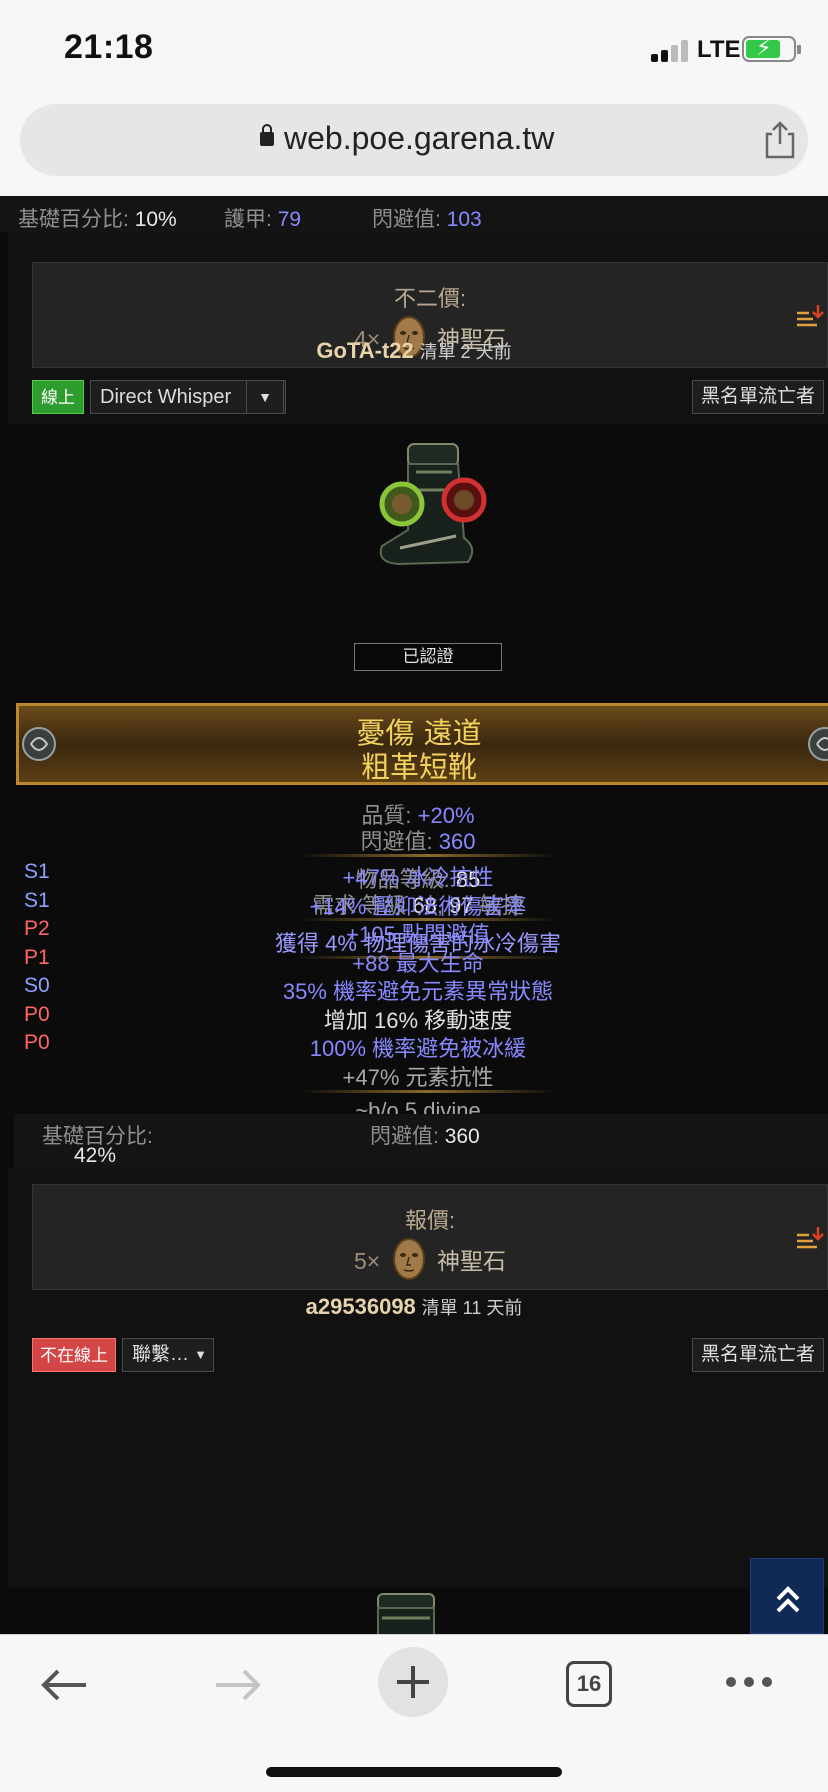 The width and height of the screenshot is (828, 1792). What do you see at coordinates (267, 135) in the screenshot?
I see `lock-icon` at bounding box center [267, 135].